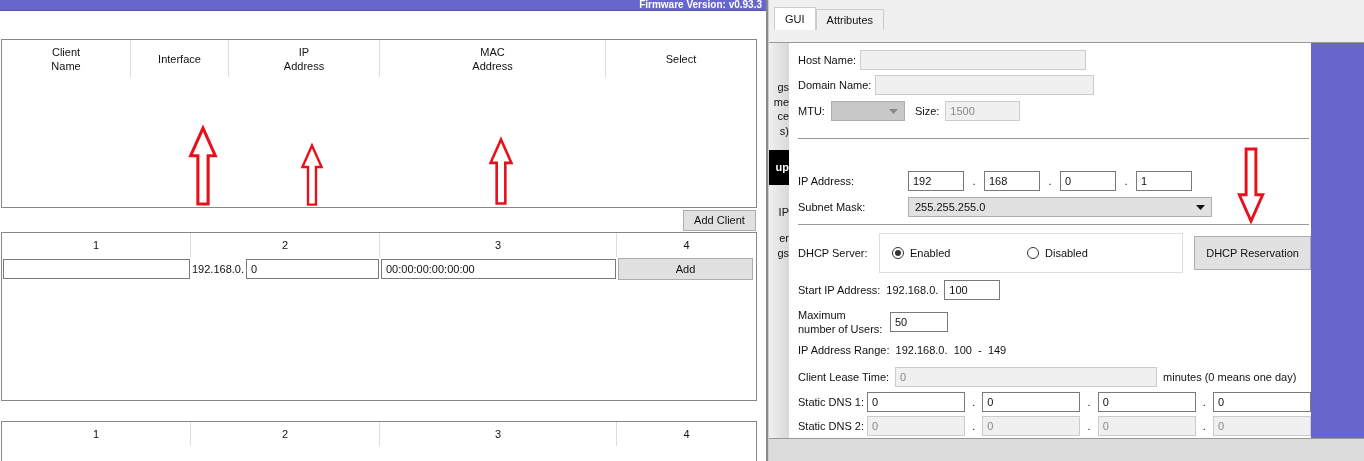 Image resolution: width=1364 pixels, height=461 pixels. I want to click on start-ip-field: 100, so click(972, 290).